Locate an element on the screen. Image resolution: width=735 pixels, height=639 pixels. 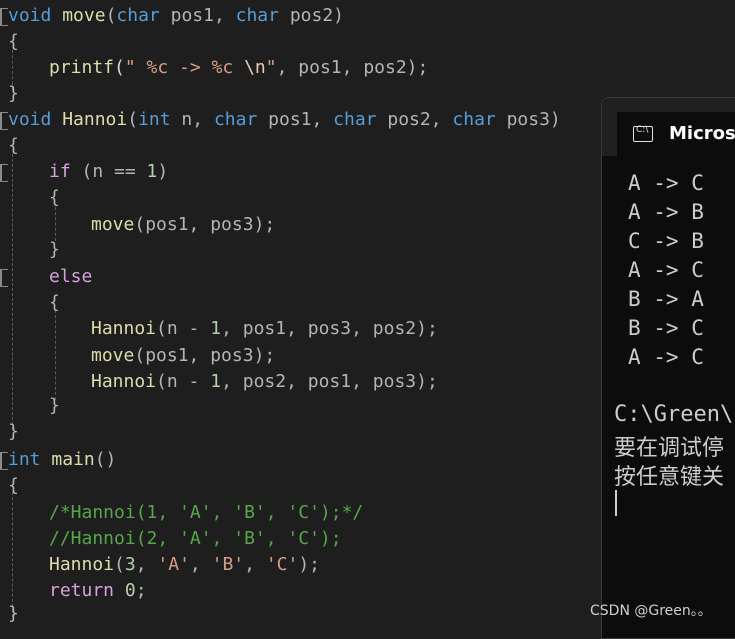
comment: //Hannoi(2, 'A', 'B', 'C'); is located at coordinates (195, 538).